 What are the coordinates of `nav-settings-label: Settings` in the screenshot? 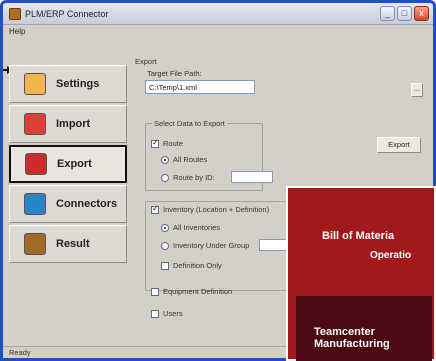 It's located at (78, 84).